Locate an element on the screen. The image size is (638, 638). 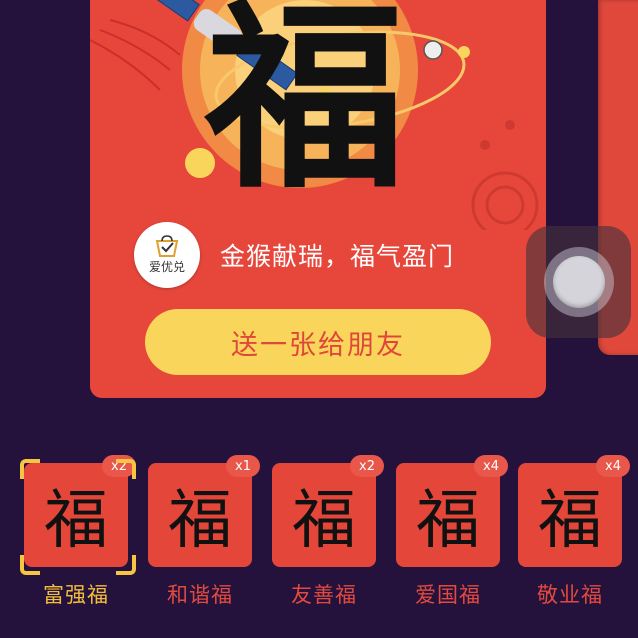
count-badge: x1 is located at coordinates (243, 466).